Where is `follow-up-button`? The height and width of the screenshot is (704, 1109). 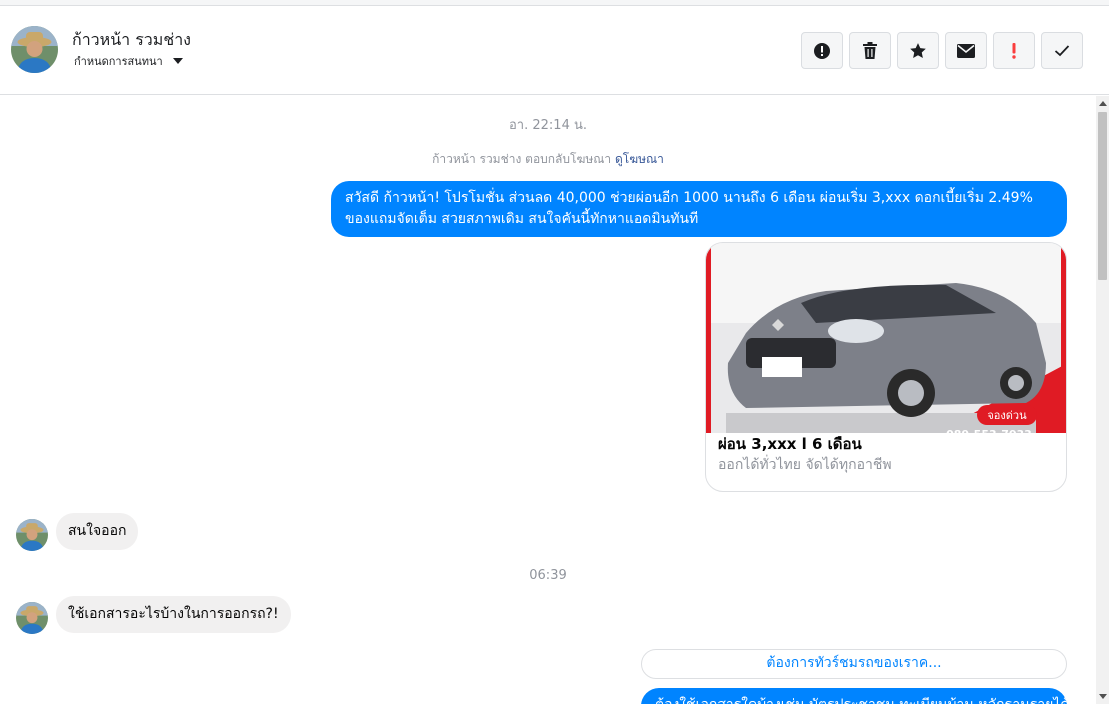 follow-up-button is located at coordinates (1014, 50).